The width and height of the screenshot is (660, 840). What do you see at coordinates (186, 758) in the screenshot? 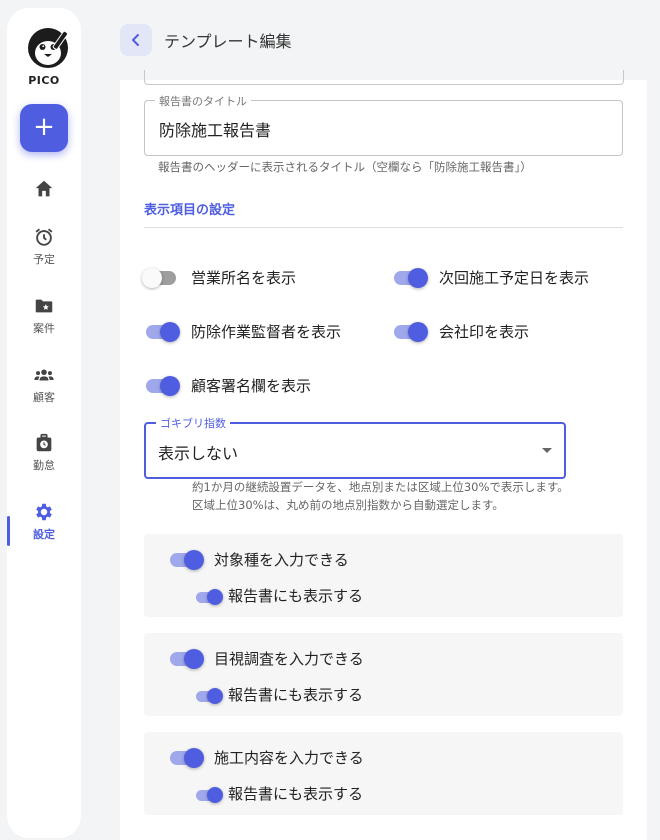
I see `toggle-input-work-content` at bounding box center [186, 758].